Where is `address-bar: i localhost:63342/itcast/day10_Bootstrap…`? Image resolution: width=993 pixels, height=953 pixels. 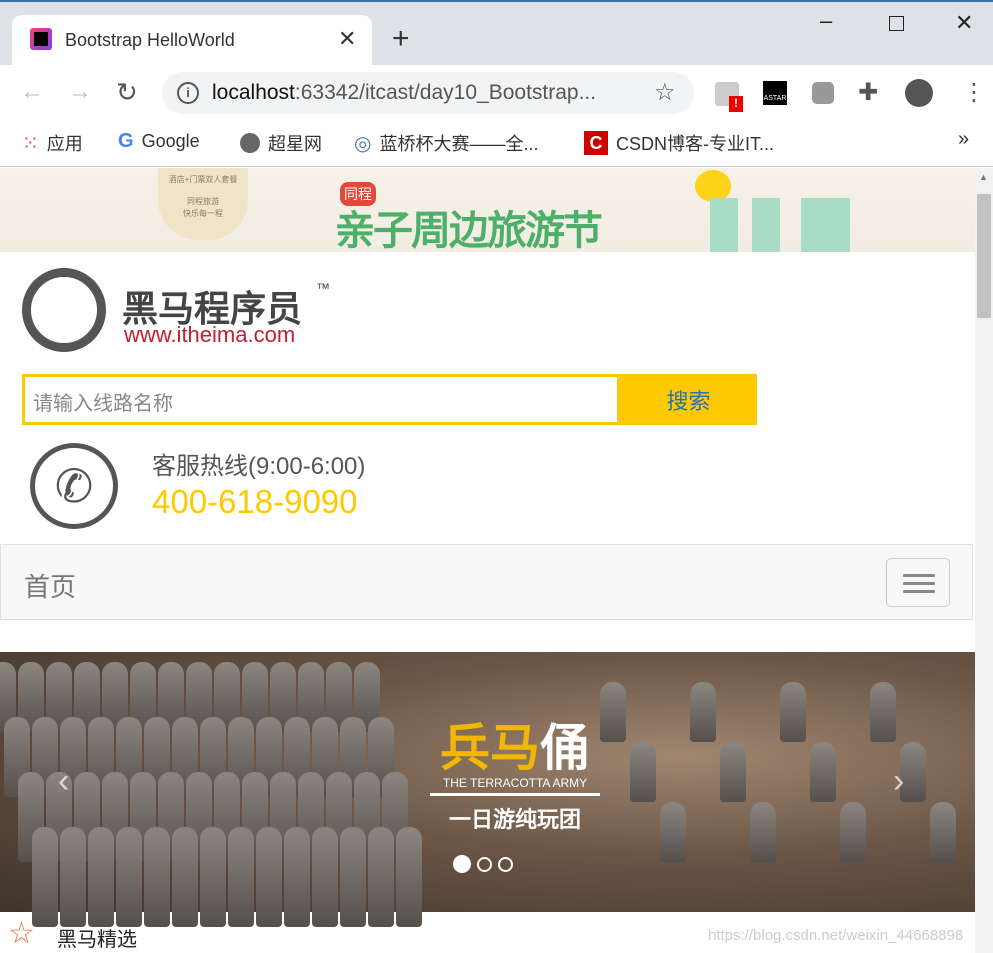 address-bar: i localhost:63342/itcast/day10_Bootstrap… is located at coordinates (428, 93).